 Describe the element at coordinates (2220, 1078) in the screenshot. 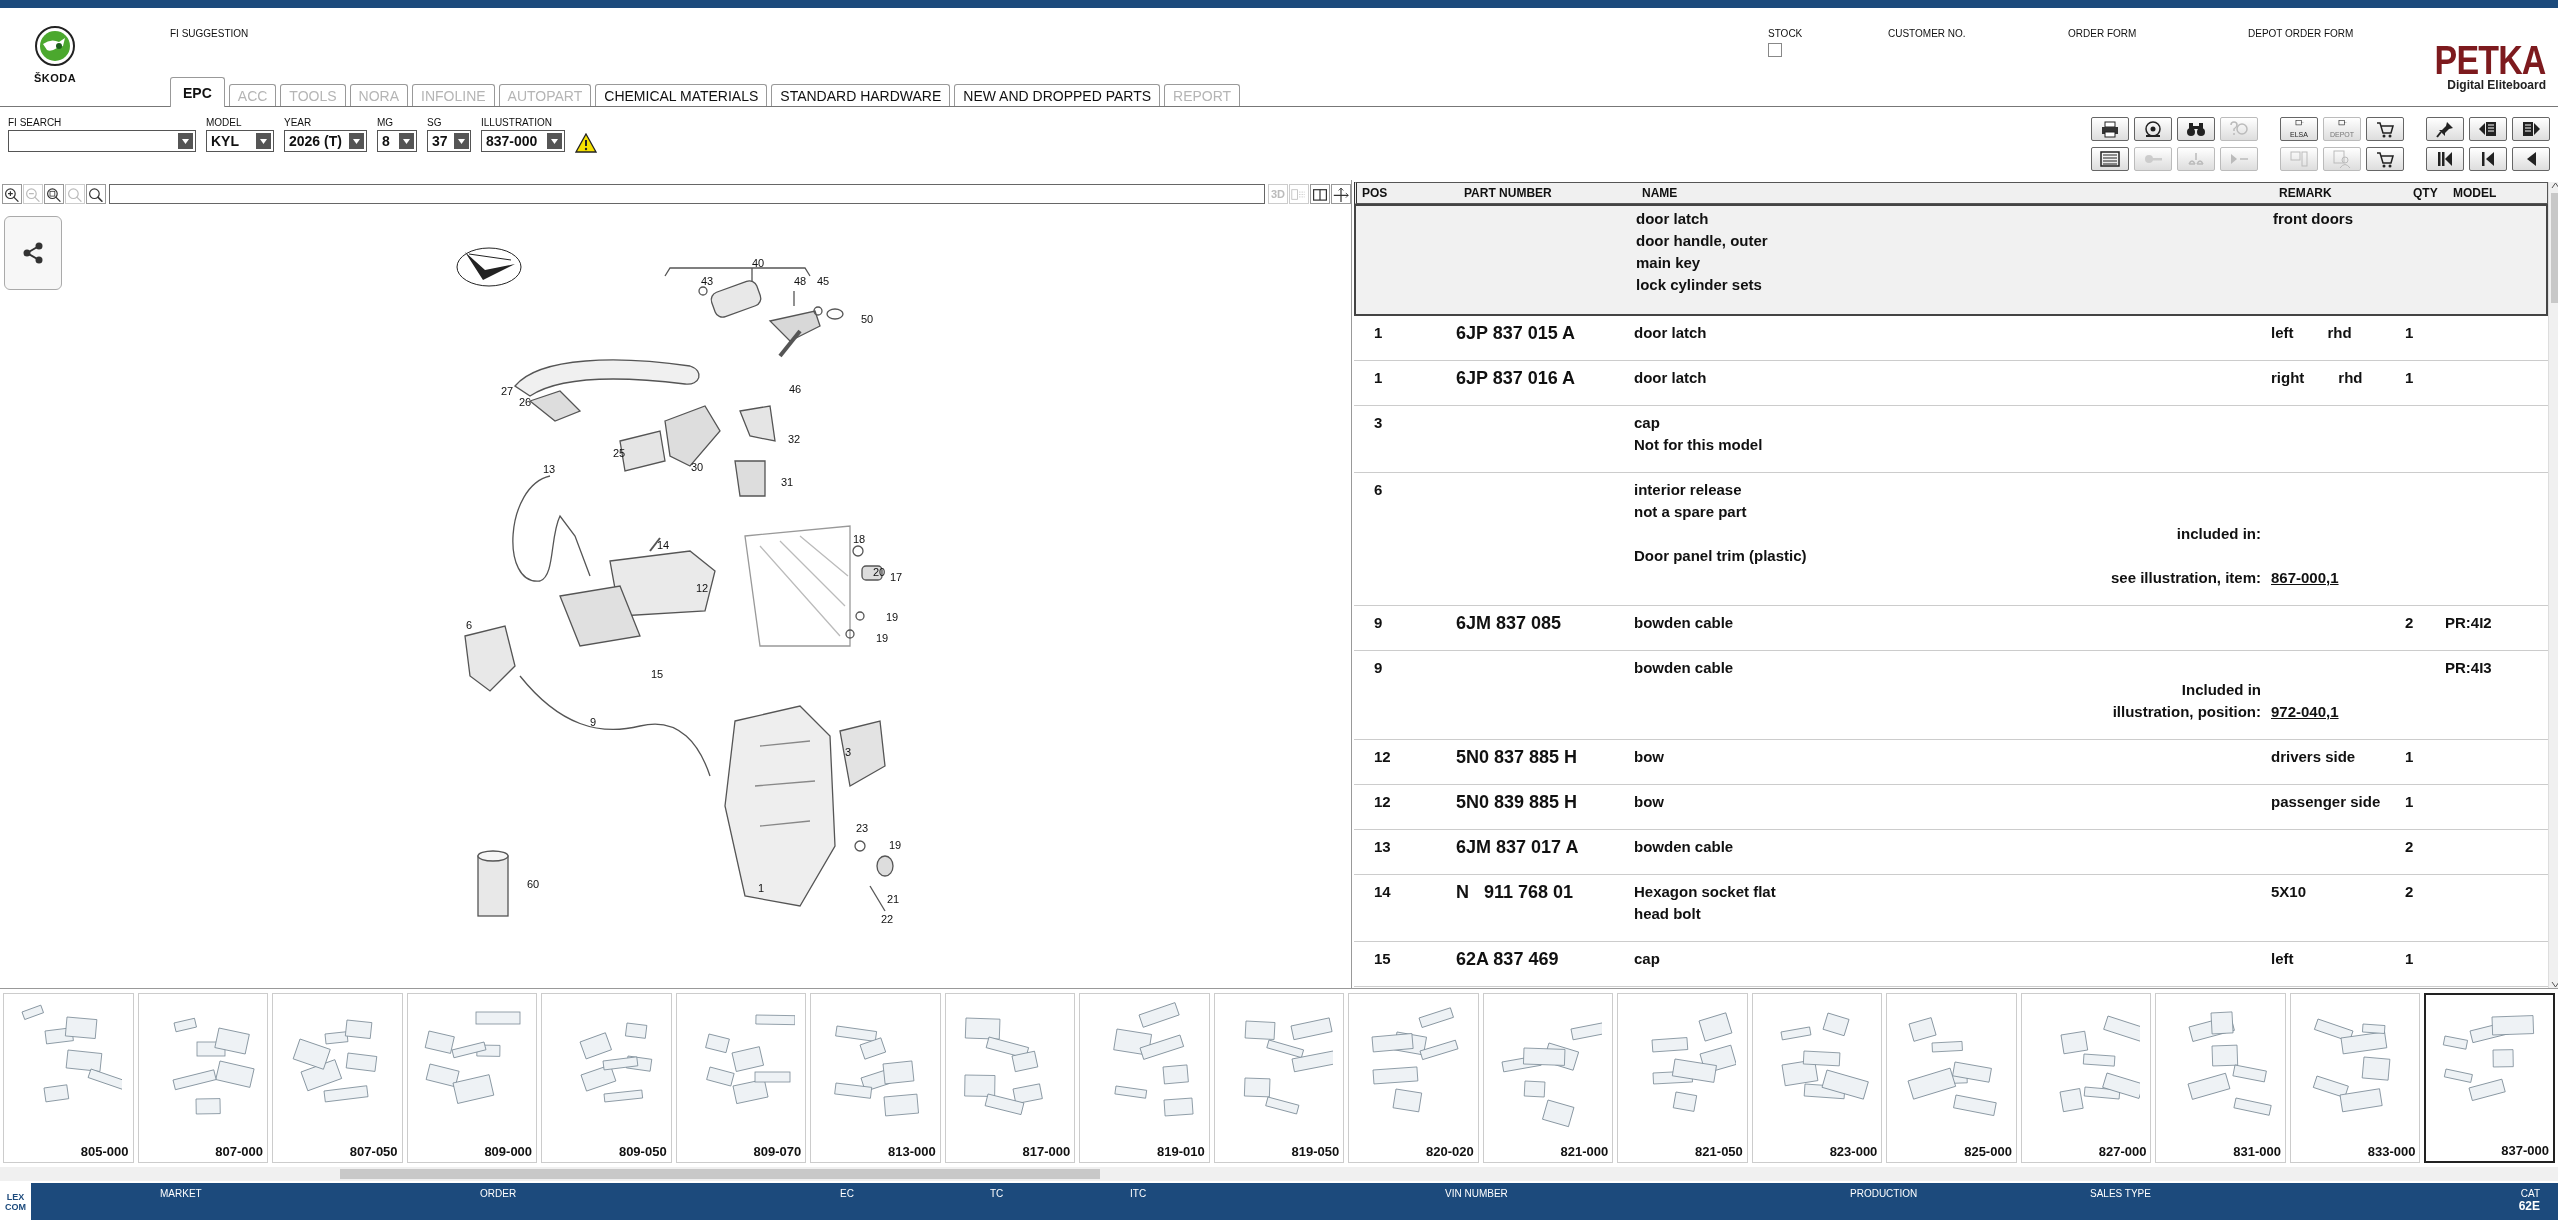

I see `illustration-thumbnail: 831-000` at that location.